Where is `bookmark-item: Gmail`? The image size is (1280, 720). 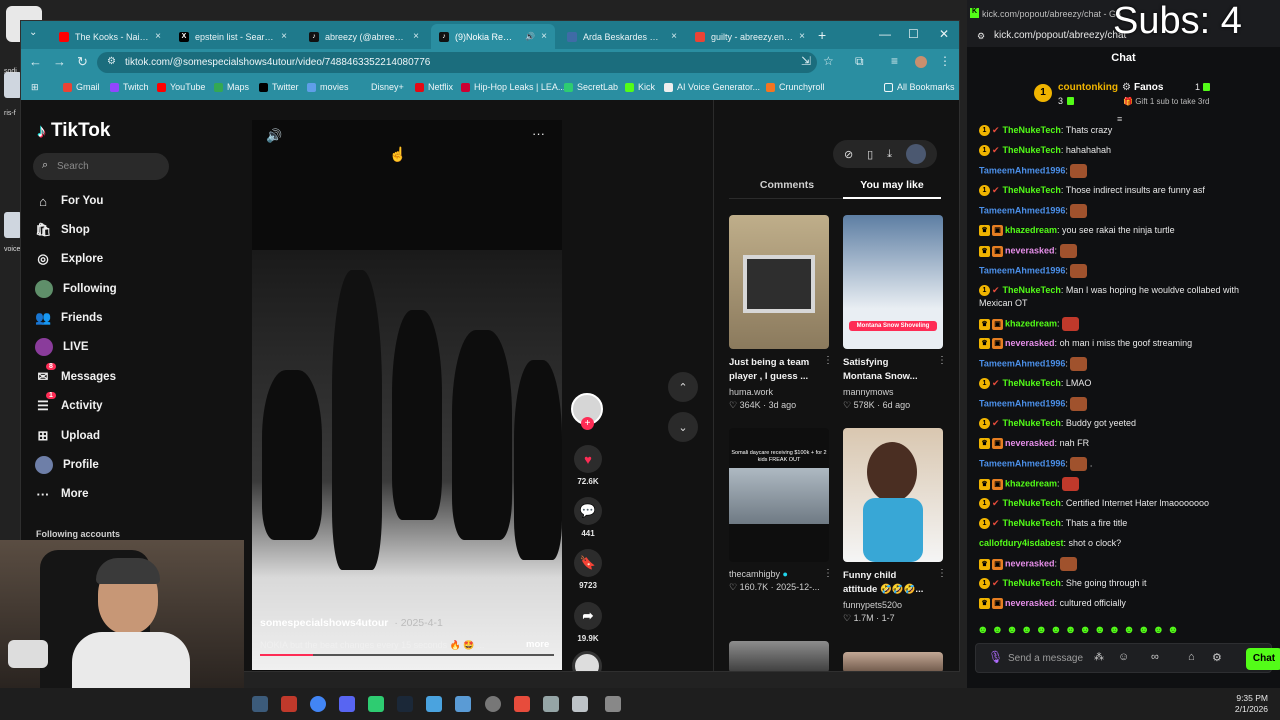 bookmark-item: Gmail is located at coordinates (81, 87).